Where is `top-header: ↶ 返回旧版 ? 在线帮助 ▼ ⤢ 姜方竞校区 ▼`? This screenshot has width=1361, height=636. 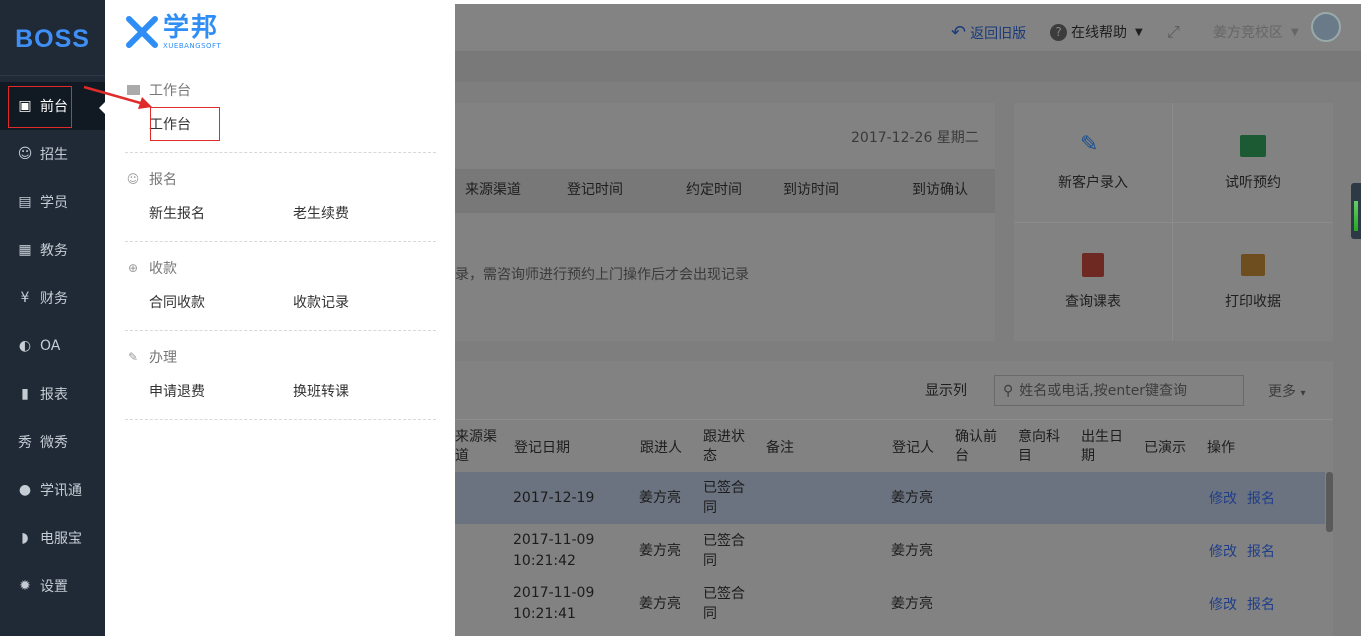
top-header: ↶ 返回旧版 ? 在线帮助 ▼ ⤢ 姜方竞校区 ▼ is located at coordinates (908, 28).